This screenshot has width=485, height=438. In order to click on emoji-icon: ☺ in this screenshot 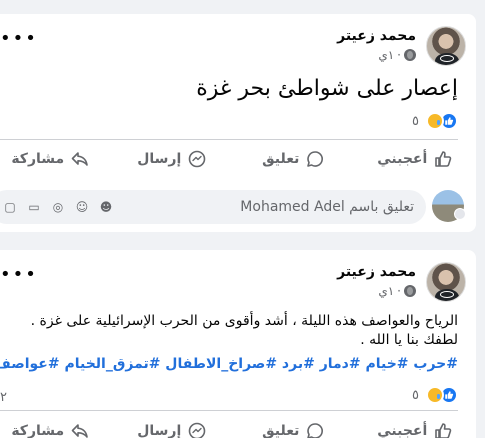, I will do `click(82, 207)`.